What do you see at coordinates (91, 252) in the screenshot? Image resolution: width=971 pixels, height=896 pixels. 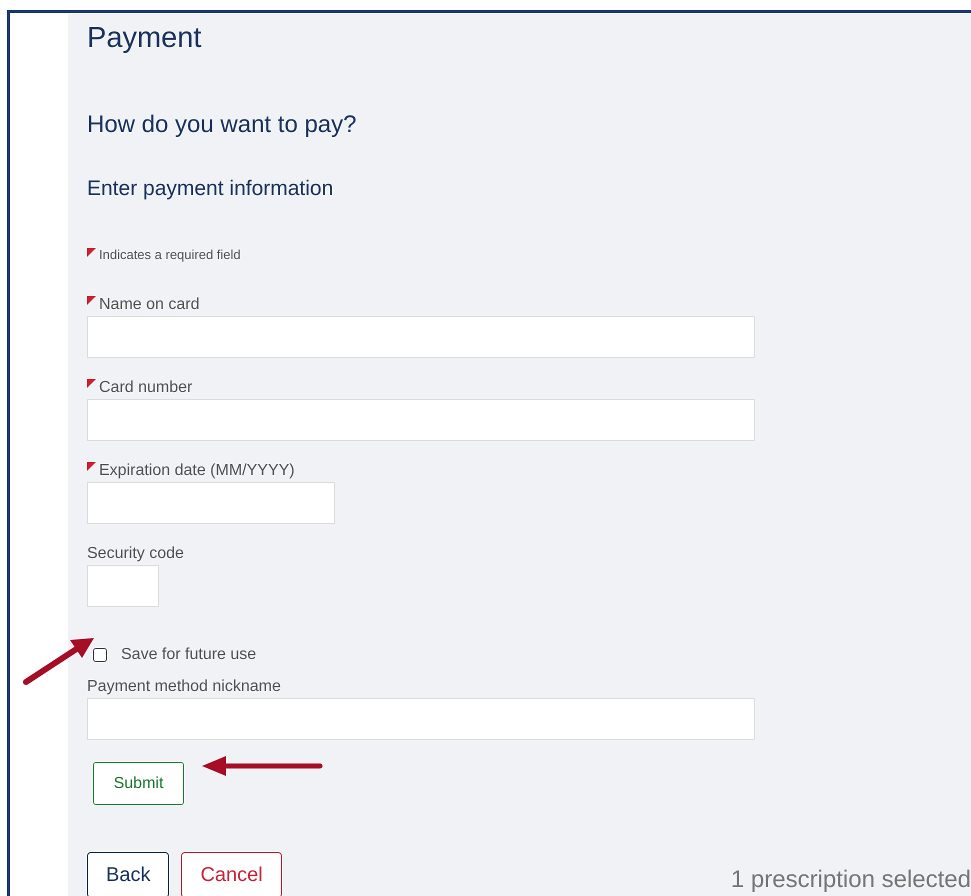 I see `required-flag-icon` at bounding box center [91, 252].